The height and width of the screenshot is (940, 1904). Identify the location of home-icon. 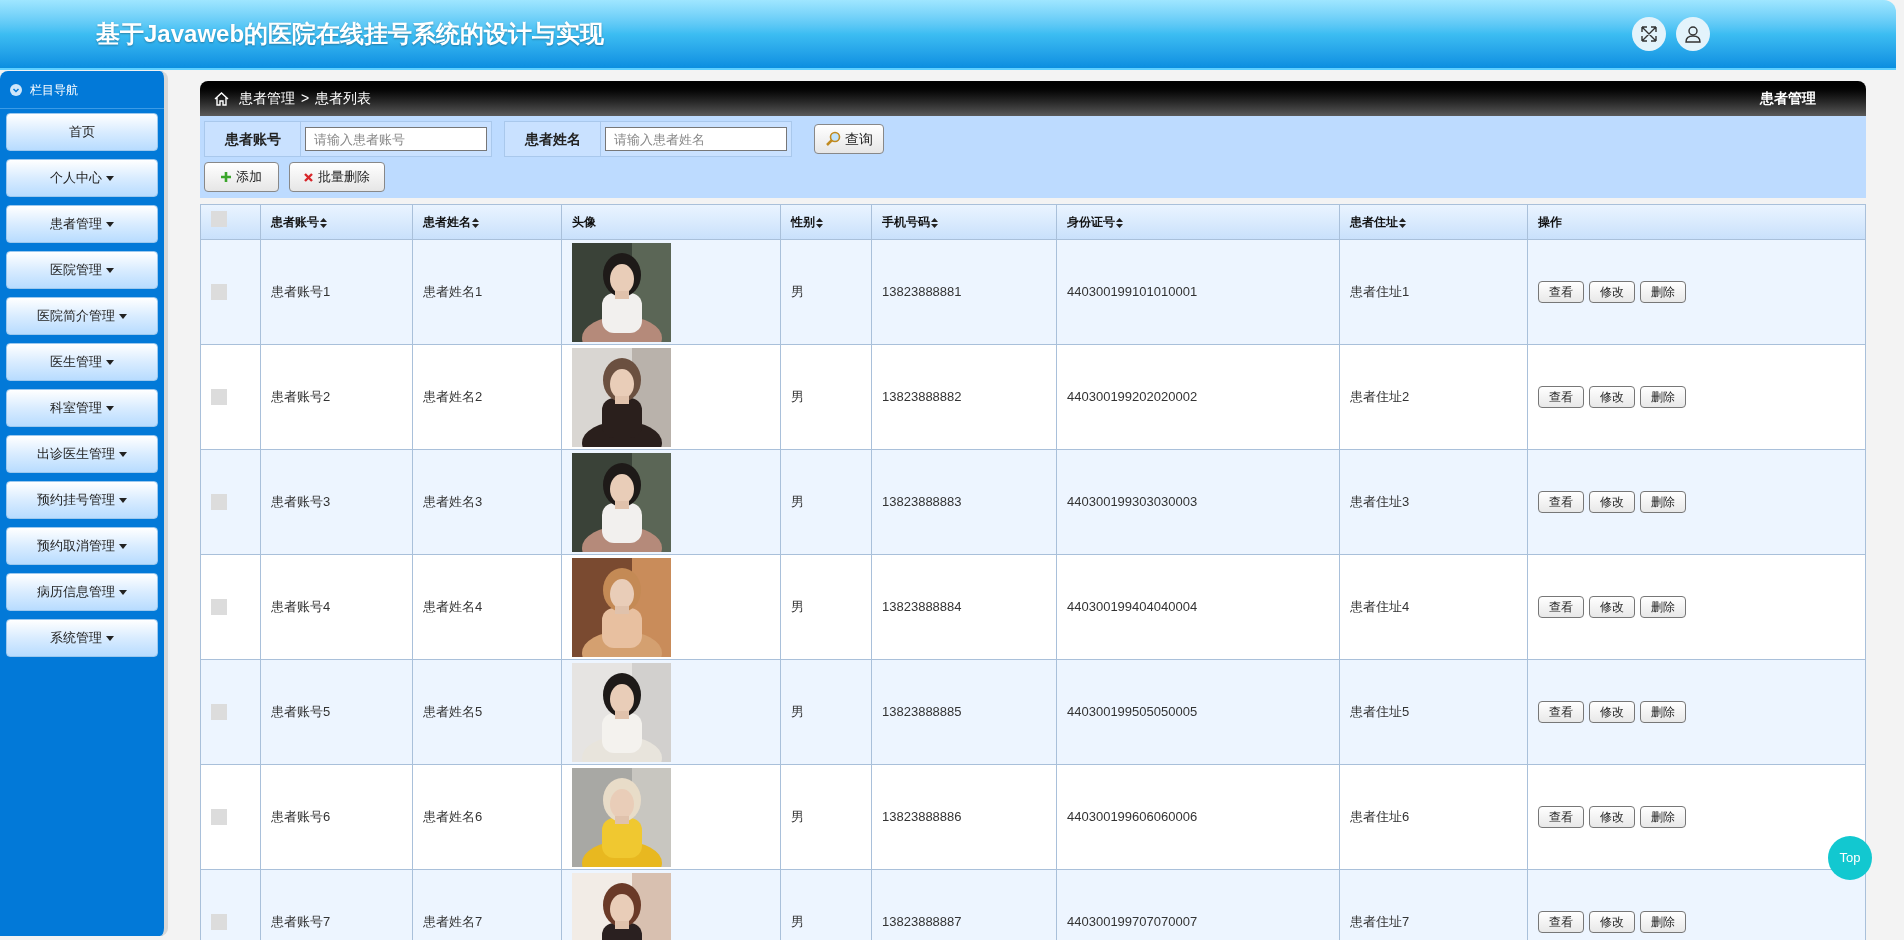
(221, 98).